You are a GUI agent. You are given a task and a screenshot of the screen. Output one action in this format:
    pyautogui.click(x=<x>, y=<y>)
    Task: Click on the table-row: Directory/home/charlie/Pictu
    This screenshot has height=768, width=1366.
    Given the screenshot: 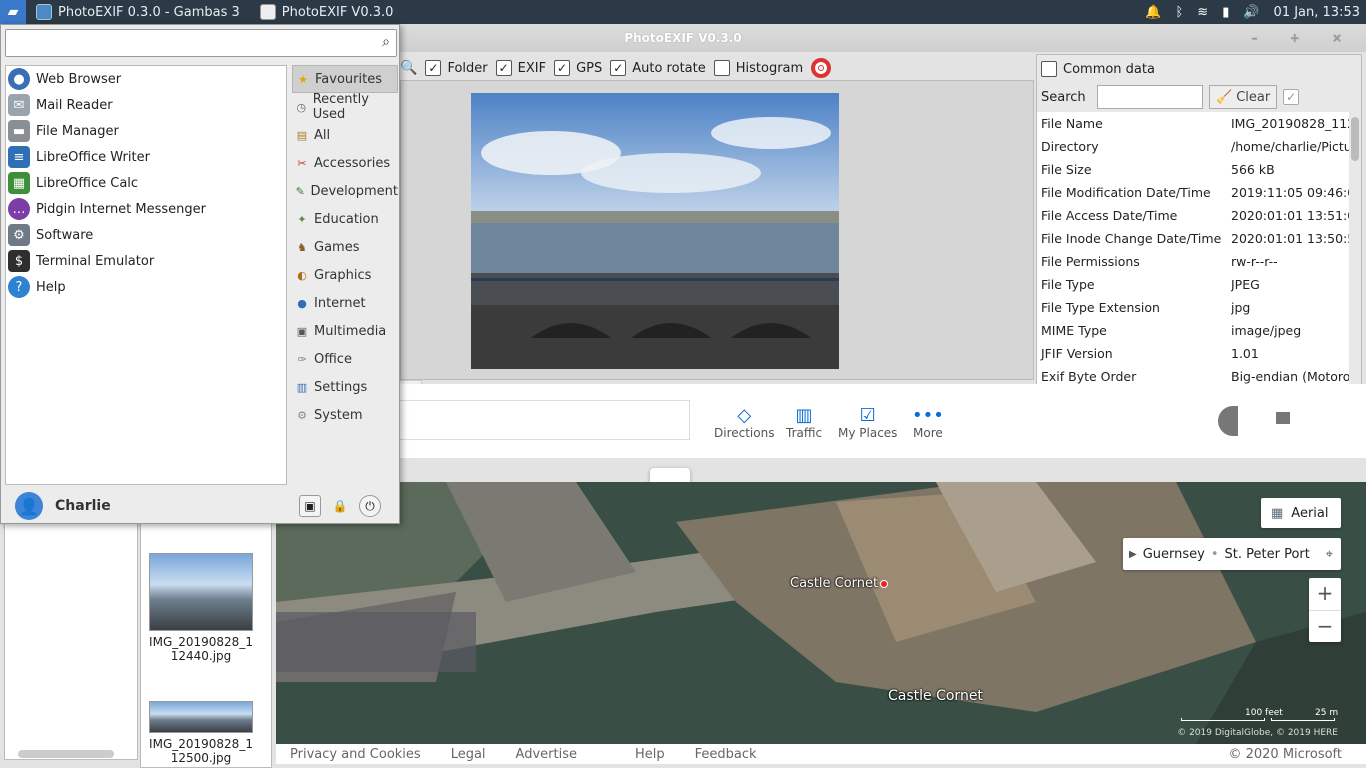 What is the action you would take?
    pyautogui.click(x=1193, y=146)
    